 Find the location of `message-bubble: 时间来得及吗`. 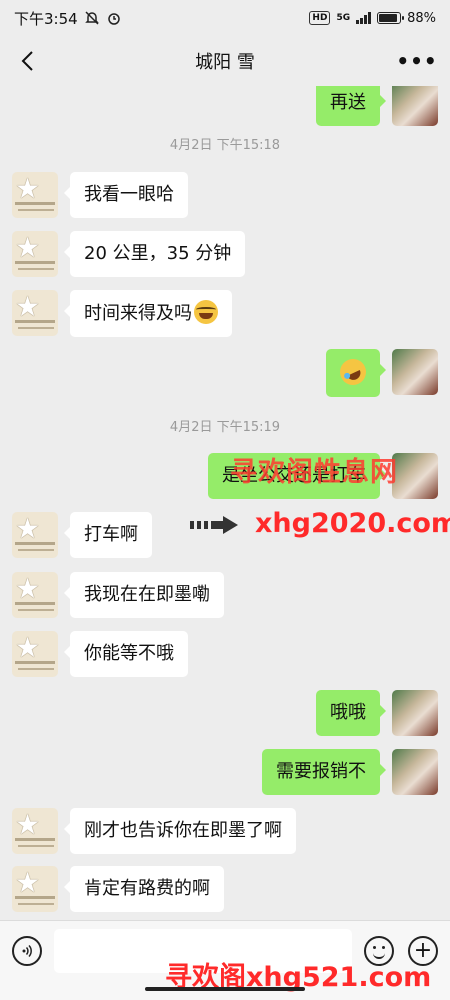

message-bubble: 时间来得及吗 is located at coordinates (148, 313).